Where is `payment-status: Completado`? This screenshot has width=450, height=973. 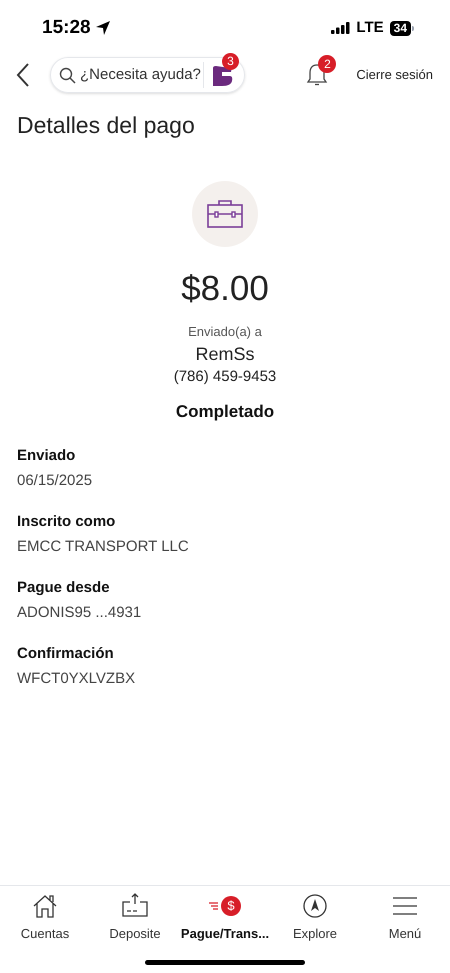
payment-status: Completado is located at coordinates (225, 412).